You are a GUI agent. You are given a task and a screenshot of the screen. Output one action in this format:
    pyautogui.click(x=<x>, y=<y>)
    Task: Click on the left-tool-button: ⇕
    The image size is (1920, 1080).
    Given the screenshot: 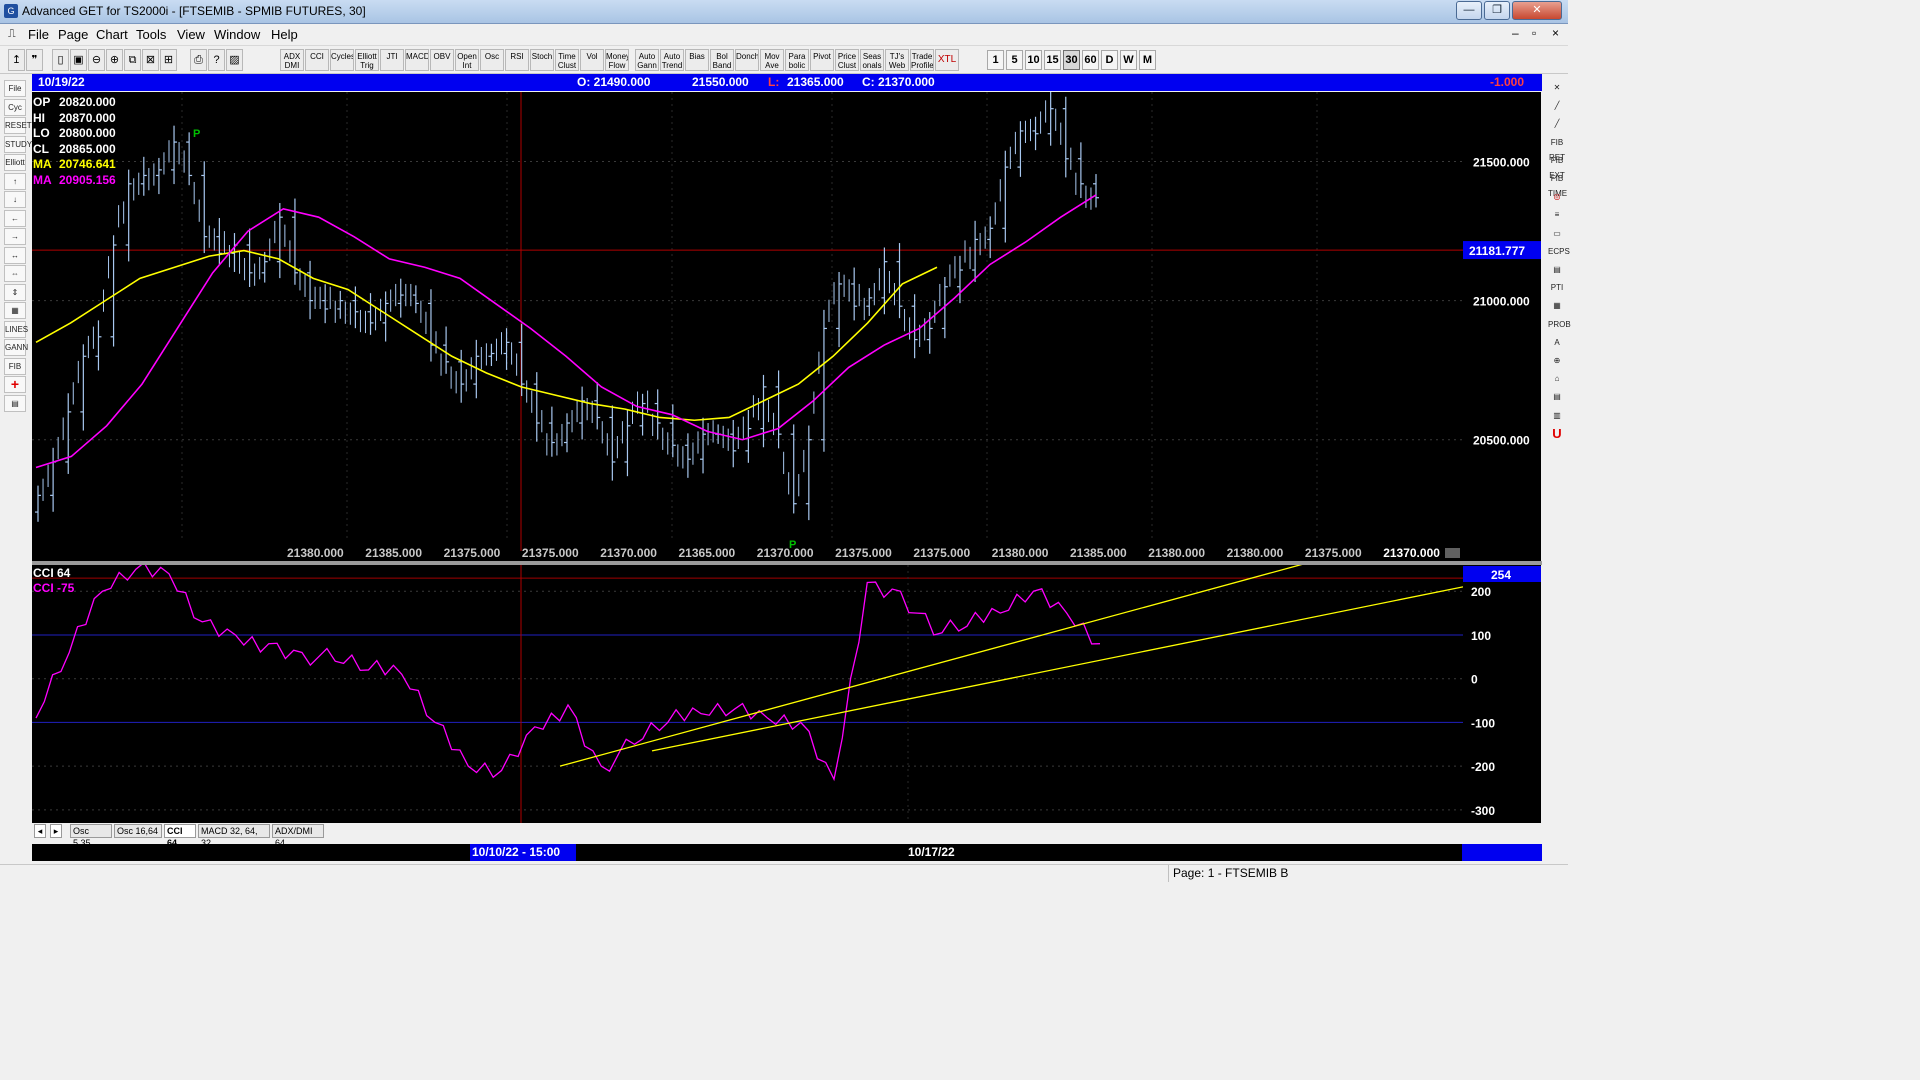 What is the action you would take?
    pyautogui.click(x=15, y=292)
    